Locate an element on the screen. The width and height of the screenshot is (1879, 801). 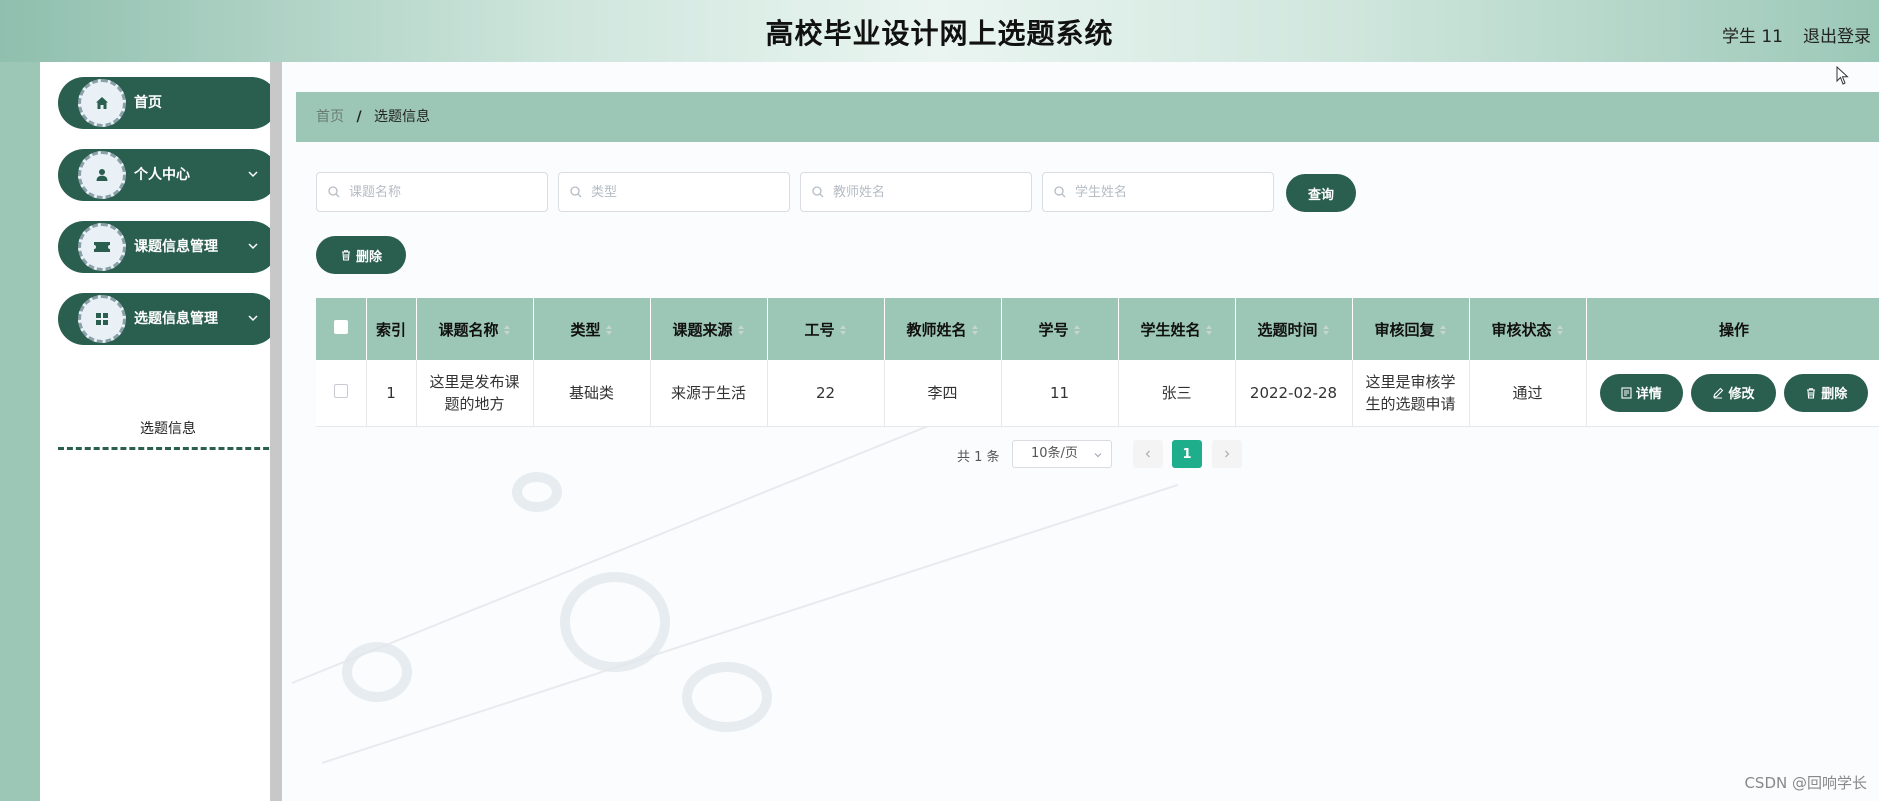
column-header-source: 课题来源 is located at coordinates (709, 329).